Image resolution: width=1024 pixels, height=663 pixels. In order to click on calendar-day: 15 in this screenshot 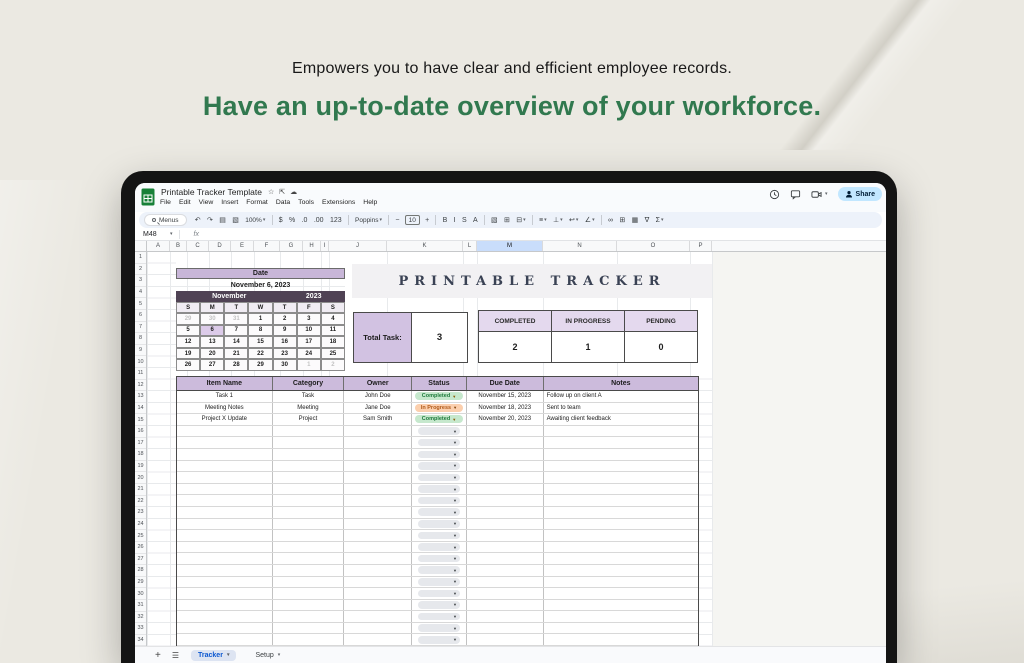, I will do `click(260, 342)`.